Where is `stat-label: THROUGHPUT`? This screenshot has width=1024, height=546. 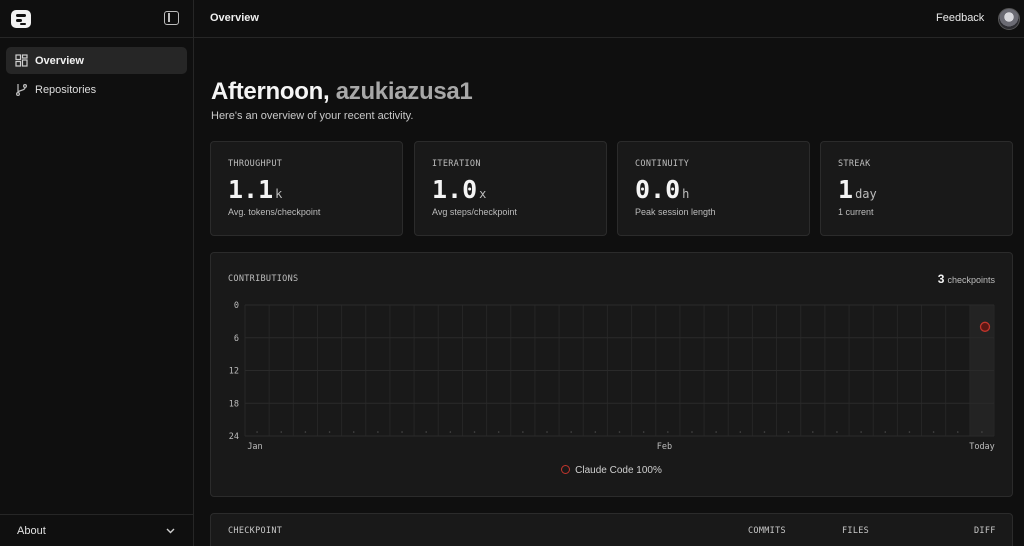 stat-label: THROUGHPUT is located at coordinates (255, 164).